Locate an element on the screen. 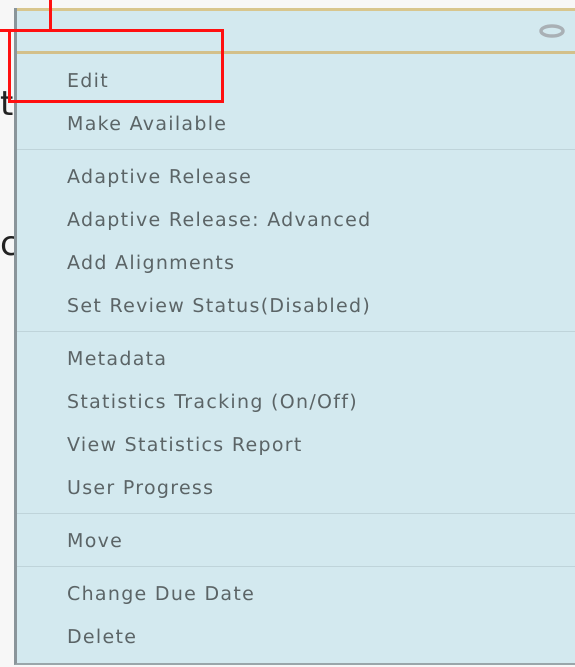  menu-item: Add Alignments is located at coordinates (296, 262).